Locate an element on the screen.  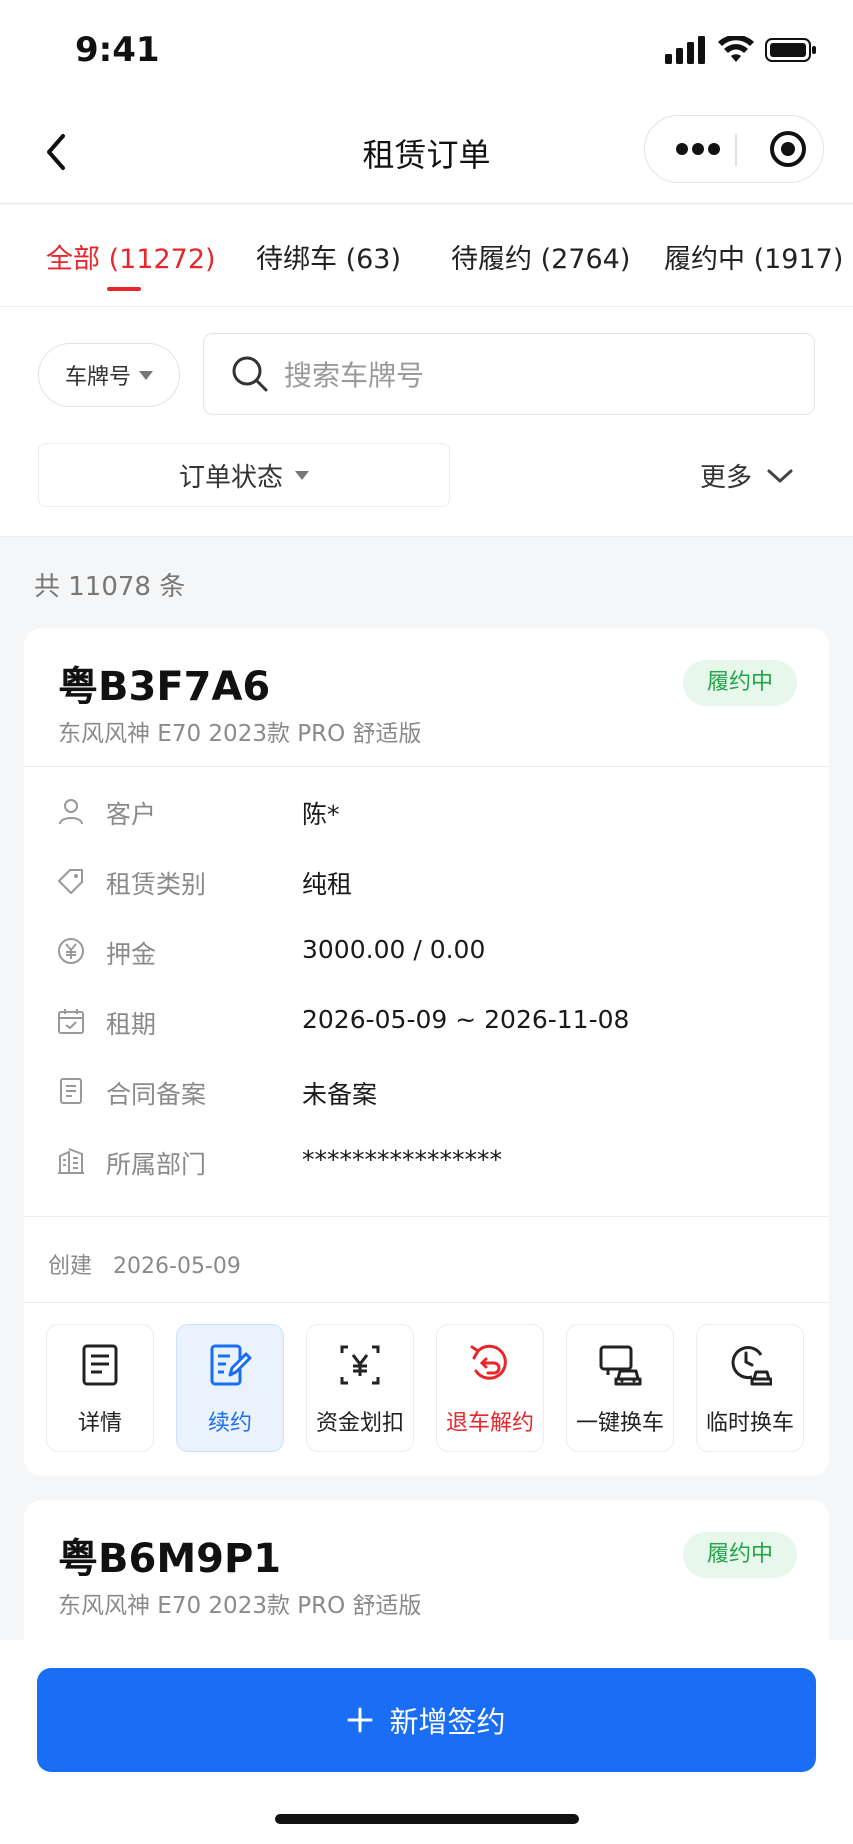
edit-contract-icon is located at coordinates (230, 1365).